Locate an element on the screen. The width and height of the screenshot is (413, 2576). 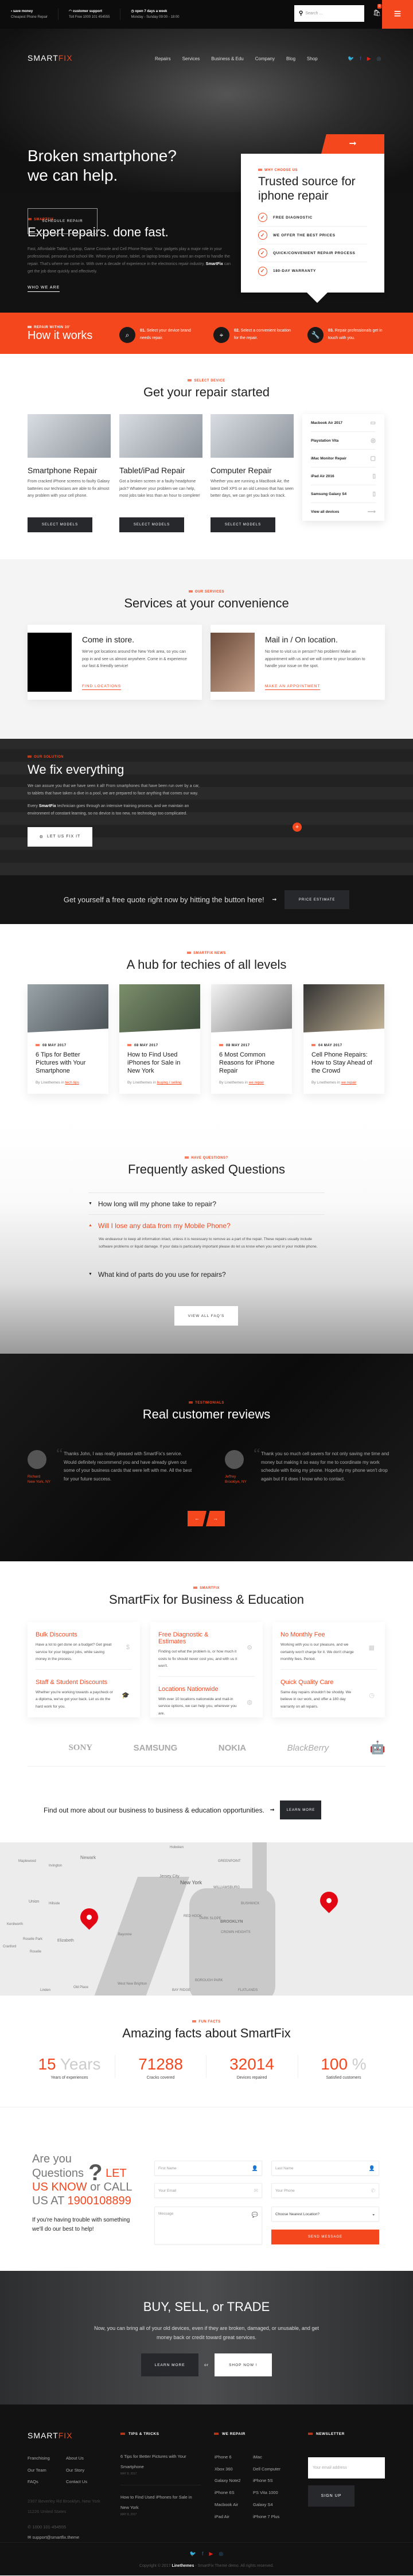
chat-icon: 💬 is located at coordinates (254, 2215).